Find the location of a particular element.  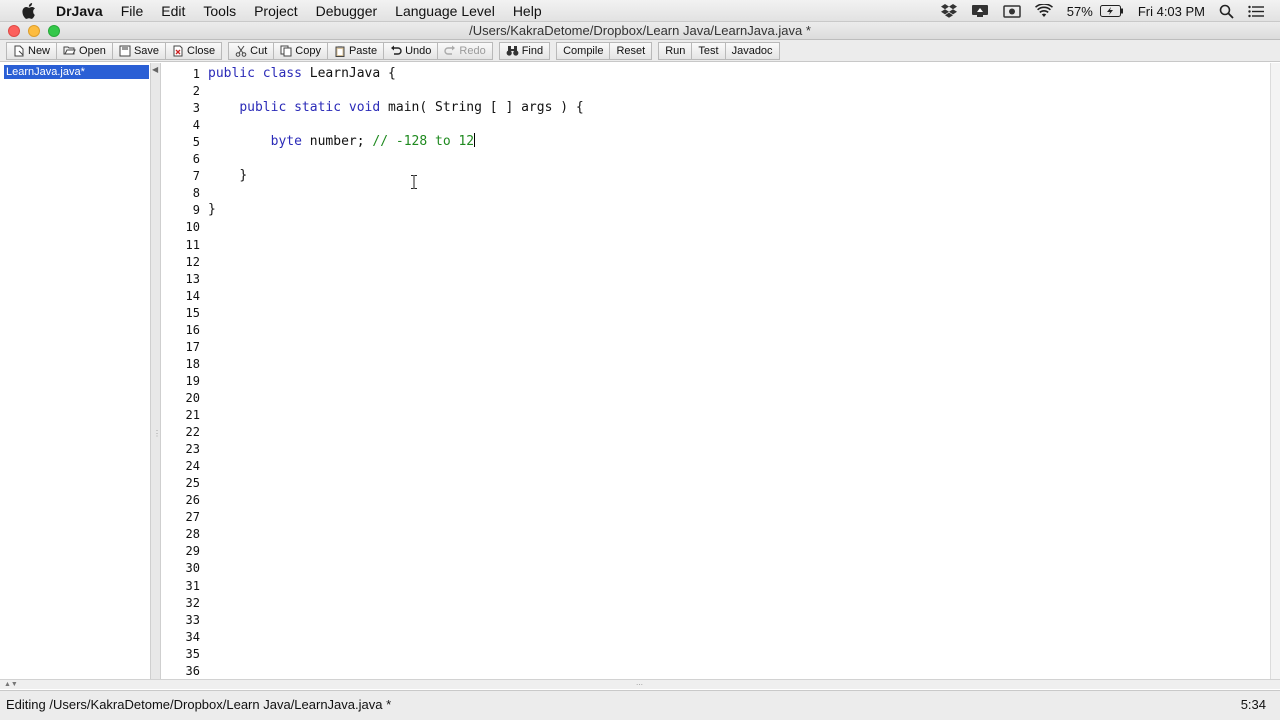

line-number: 18 is located at coordinates (192, 363).